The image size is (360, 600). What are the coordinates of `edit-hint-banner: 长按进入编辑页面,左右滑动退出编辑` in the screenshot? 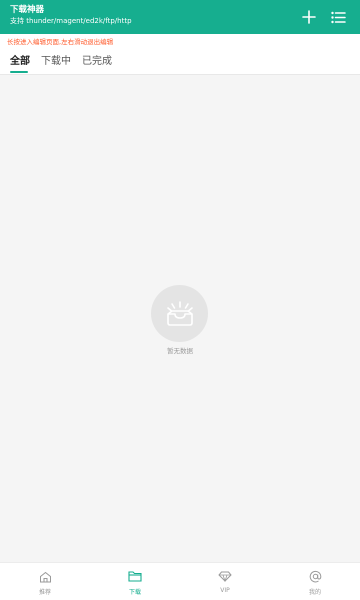 It's located at (180, 42).